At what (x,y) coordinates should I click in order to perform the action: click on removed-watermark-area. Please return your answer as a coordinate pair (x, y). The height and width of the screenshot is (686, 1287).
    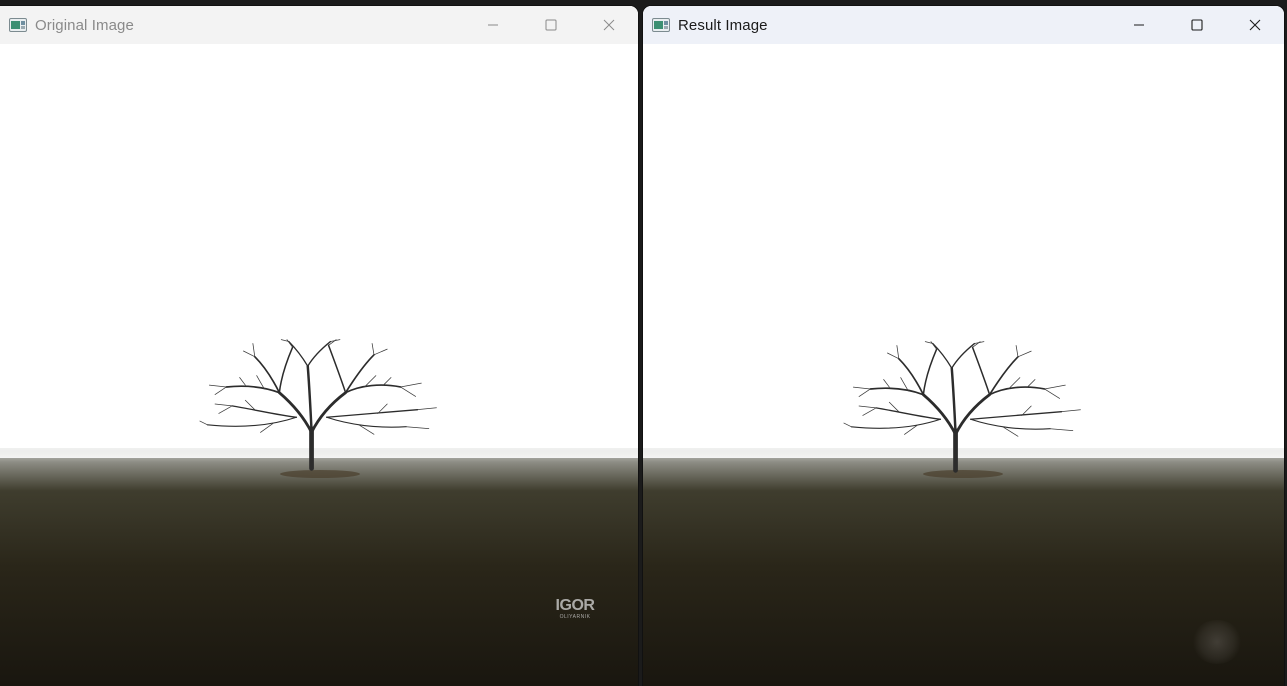
    Looking at the image, I should click on (1217, 642).